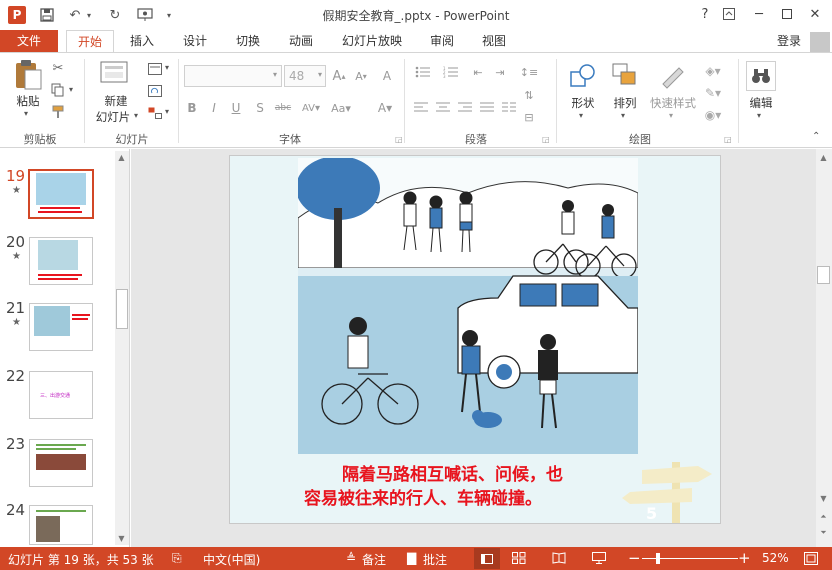 The width and height of the screenshot is (832, 570). What do you see at coordinates (443, 108) in the screenshot?
I see `align-center-icon` at bounding box center [443, 108].